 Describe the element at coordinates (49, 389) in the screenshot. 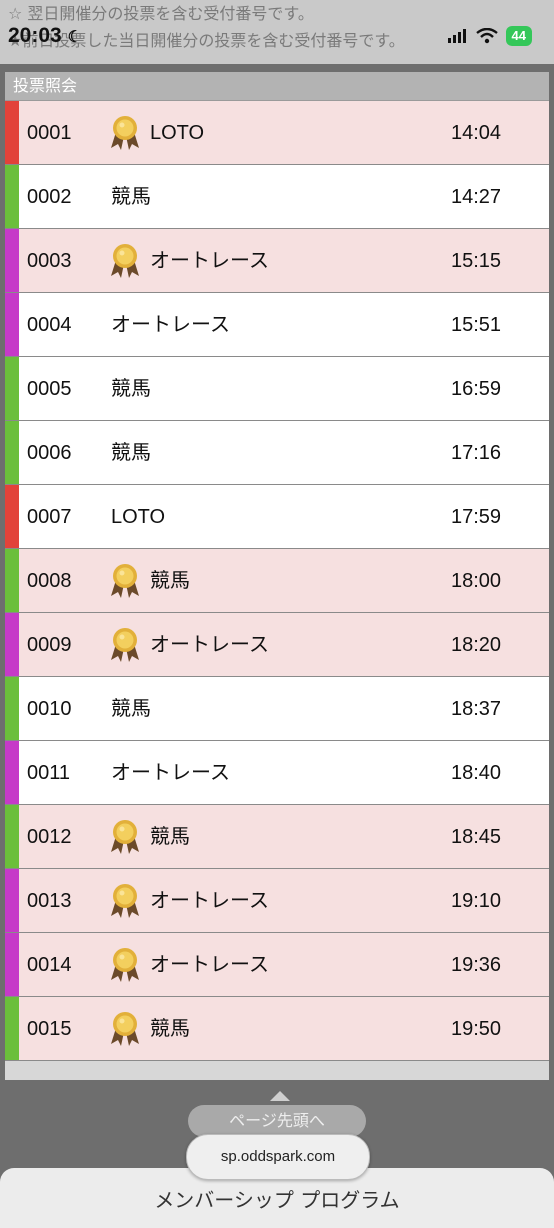

I see `receipt-number: 0005` at that location.